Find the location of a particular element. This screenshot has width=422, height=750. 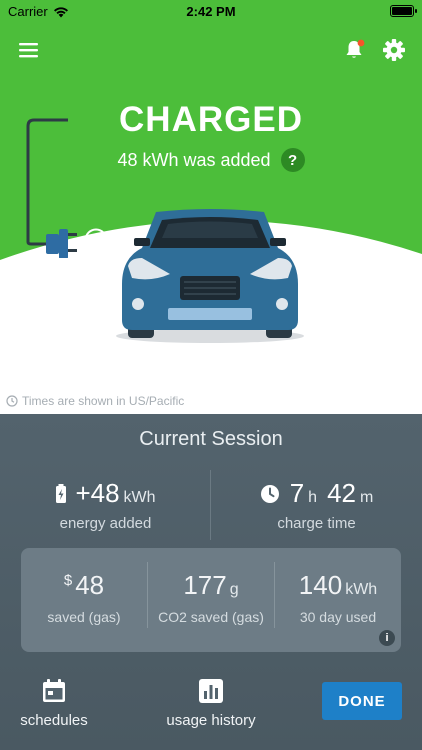

info-icon: i is located at coordinates (387, 638).